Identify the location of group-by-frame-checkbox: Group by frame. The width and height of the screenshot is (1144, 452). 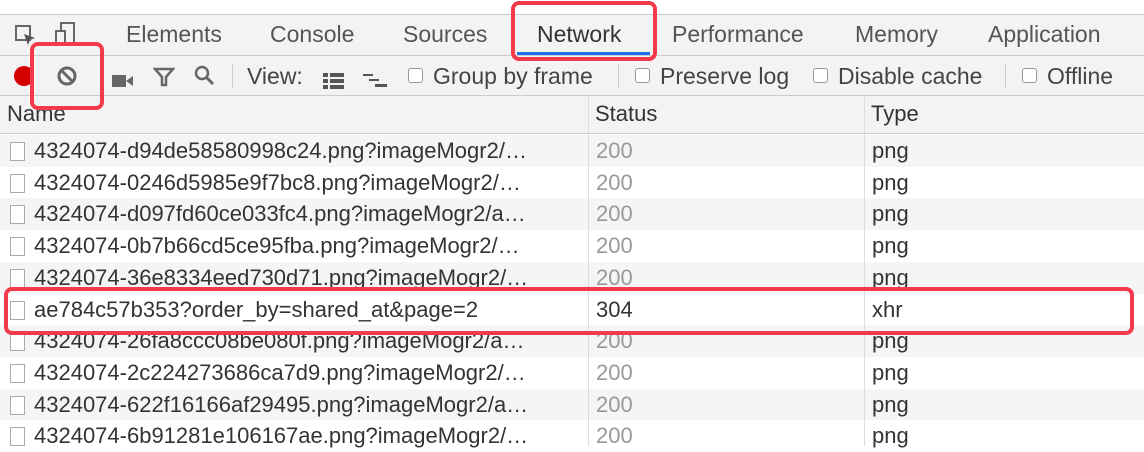
(500, 76).